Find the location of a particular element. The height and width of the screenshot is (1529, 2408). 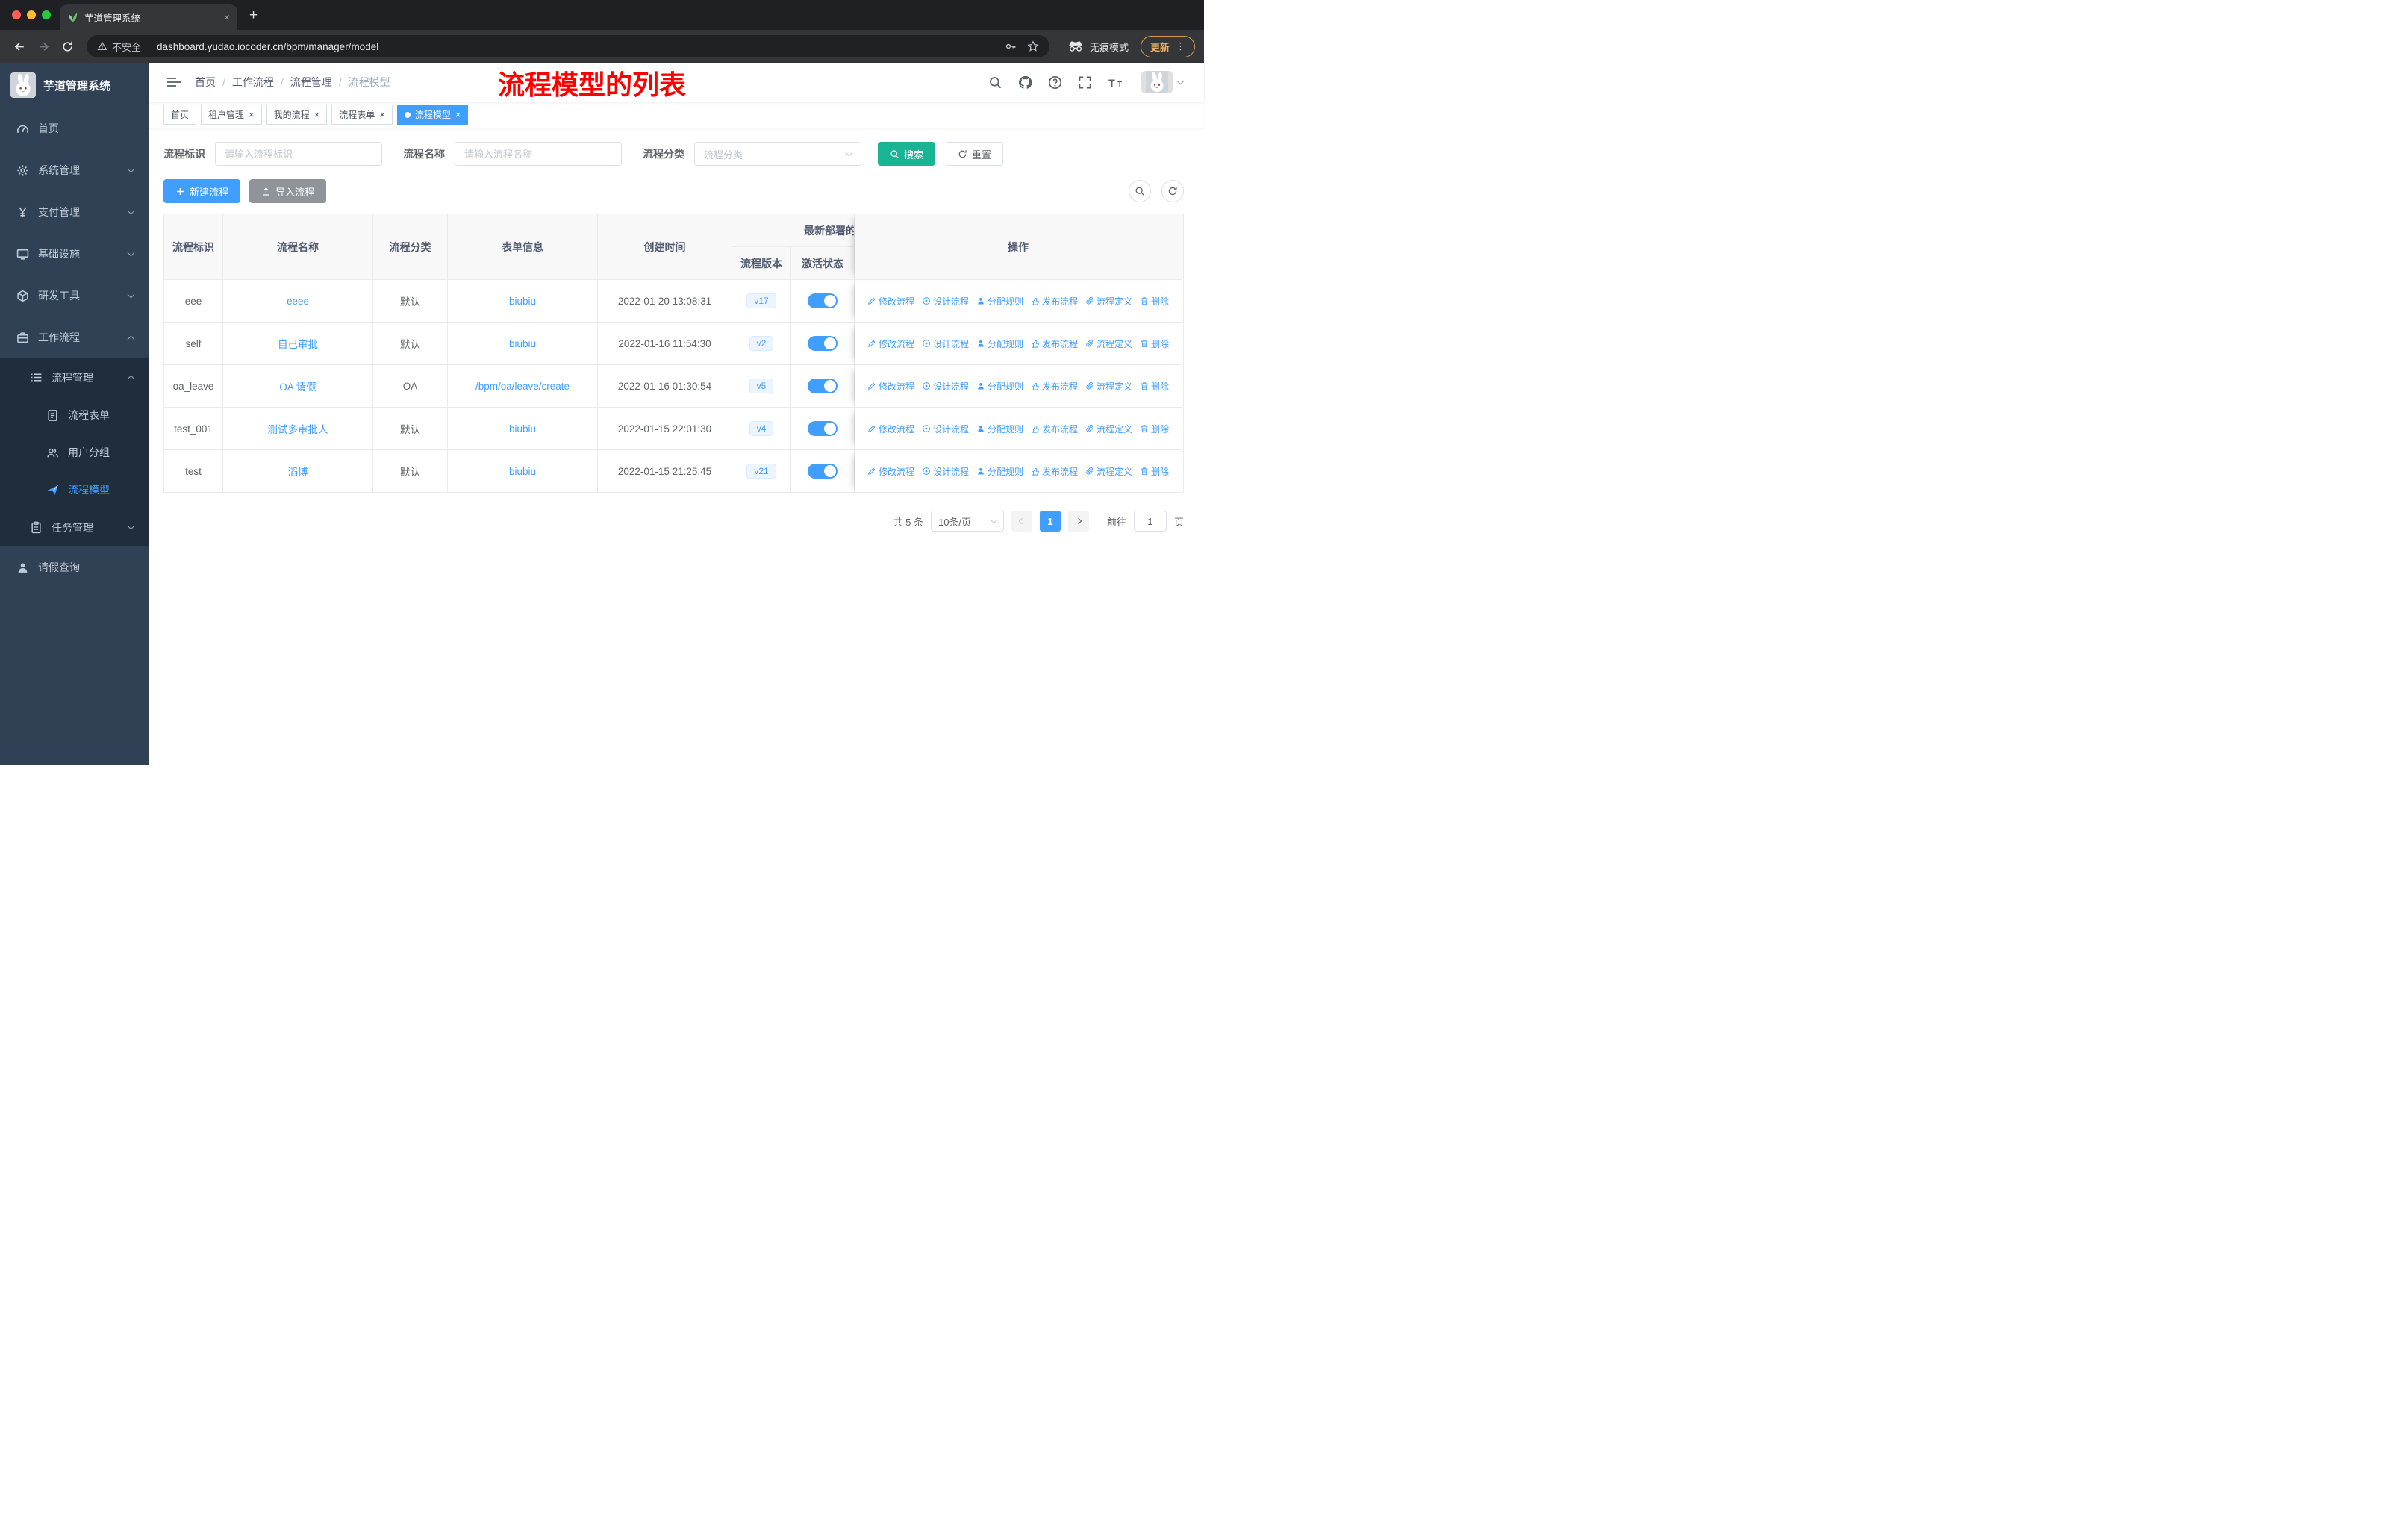

sidebar-item-系统管理: 系统管理 is located at coordinates (74, 170).